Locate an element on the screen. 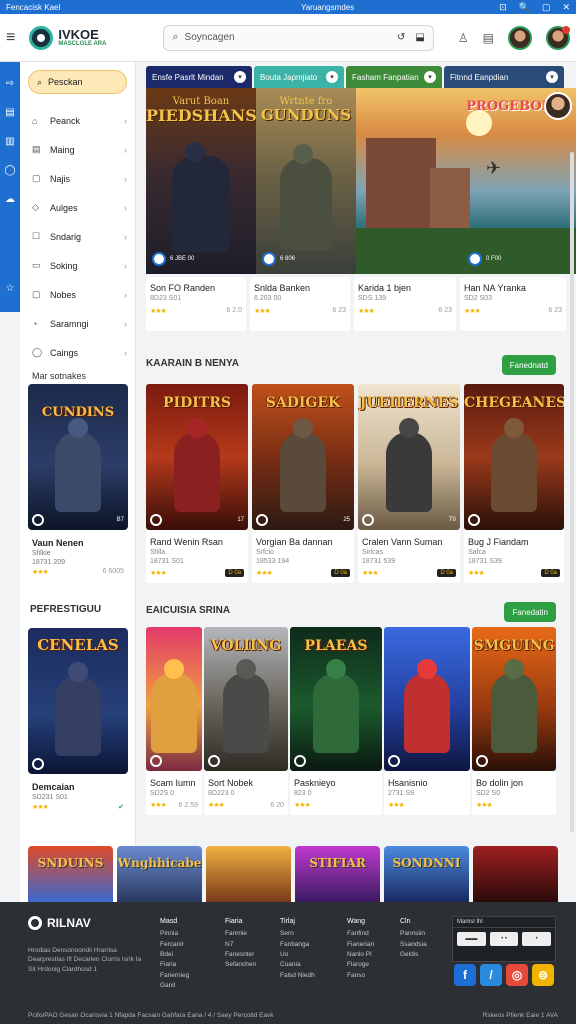 The width and height of the screenshot is (576, 1024). hero-caption: Han NA Yranka SD2 S03 ★★★ 6 23 is located at coordinates (513, 304).